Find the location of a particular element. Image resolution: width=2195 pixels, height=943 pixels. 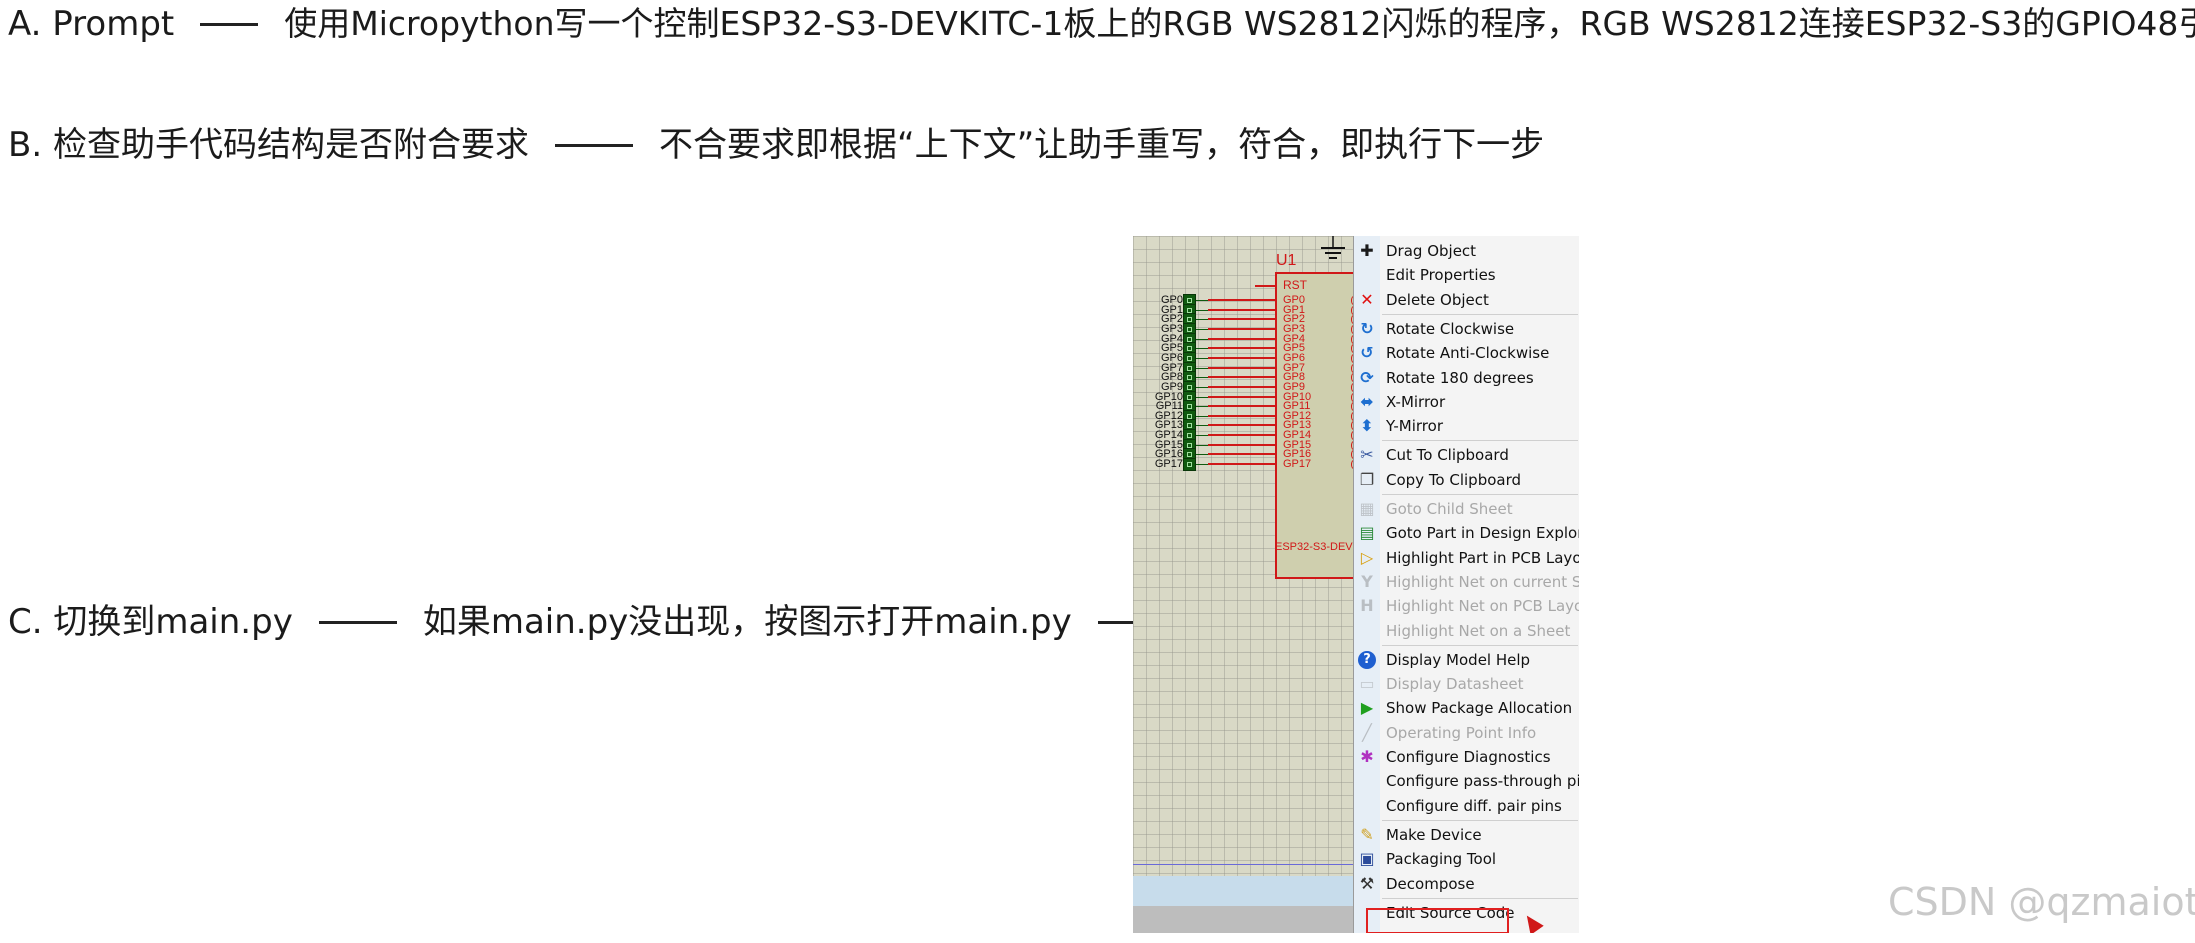

menu-item-copy-to-clipboard: ❐ Copy To Clipboard is located at coordinates (1466, 480).